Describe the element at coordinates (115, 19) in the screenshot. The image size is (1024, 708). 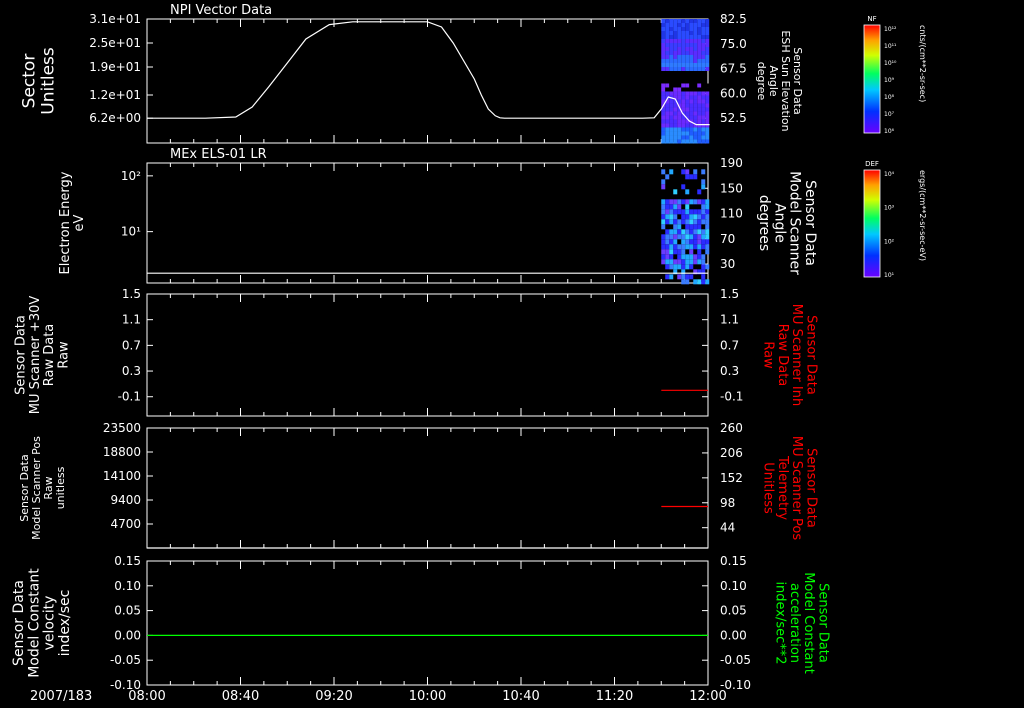
I see `left-tick-label: 3.1e+01` at that location.